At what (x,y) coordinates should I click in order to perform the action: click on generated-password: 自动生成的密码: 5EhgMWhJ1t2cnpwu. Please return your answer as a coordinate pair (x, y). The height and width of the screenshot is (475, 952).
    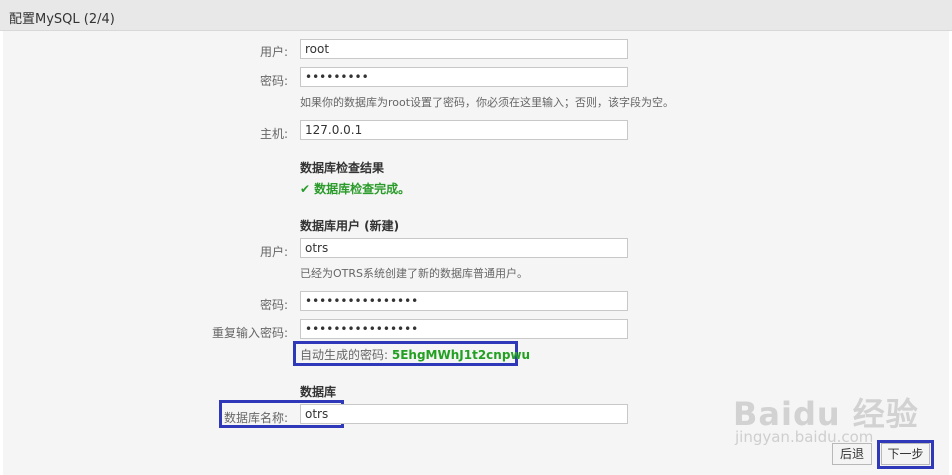
    Looking at the image, I should click on (415, 354).